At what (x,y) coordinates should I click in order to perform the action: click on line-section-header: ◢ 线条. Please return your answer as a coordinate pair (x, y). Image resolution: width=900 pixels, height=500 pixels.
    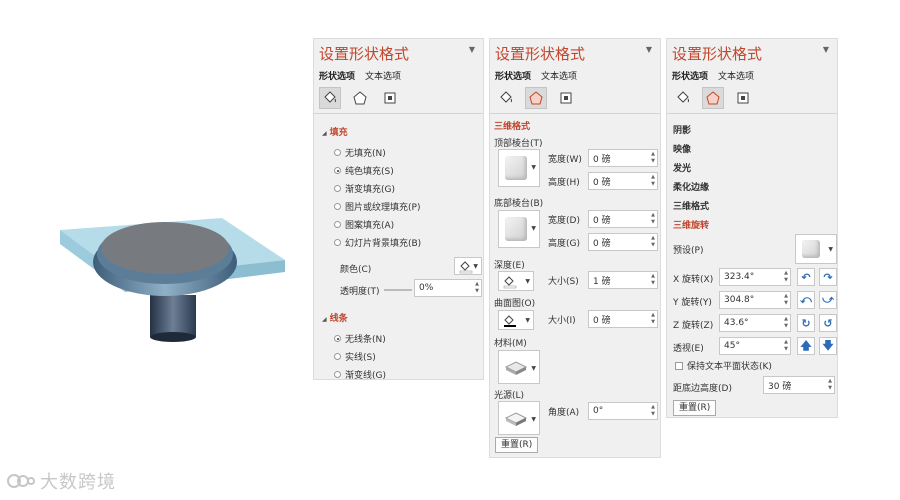
    Looking at the image, I should click on (335, 317).